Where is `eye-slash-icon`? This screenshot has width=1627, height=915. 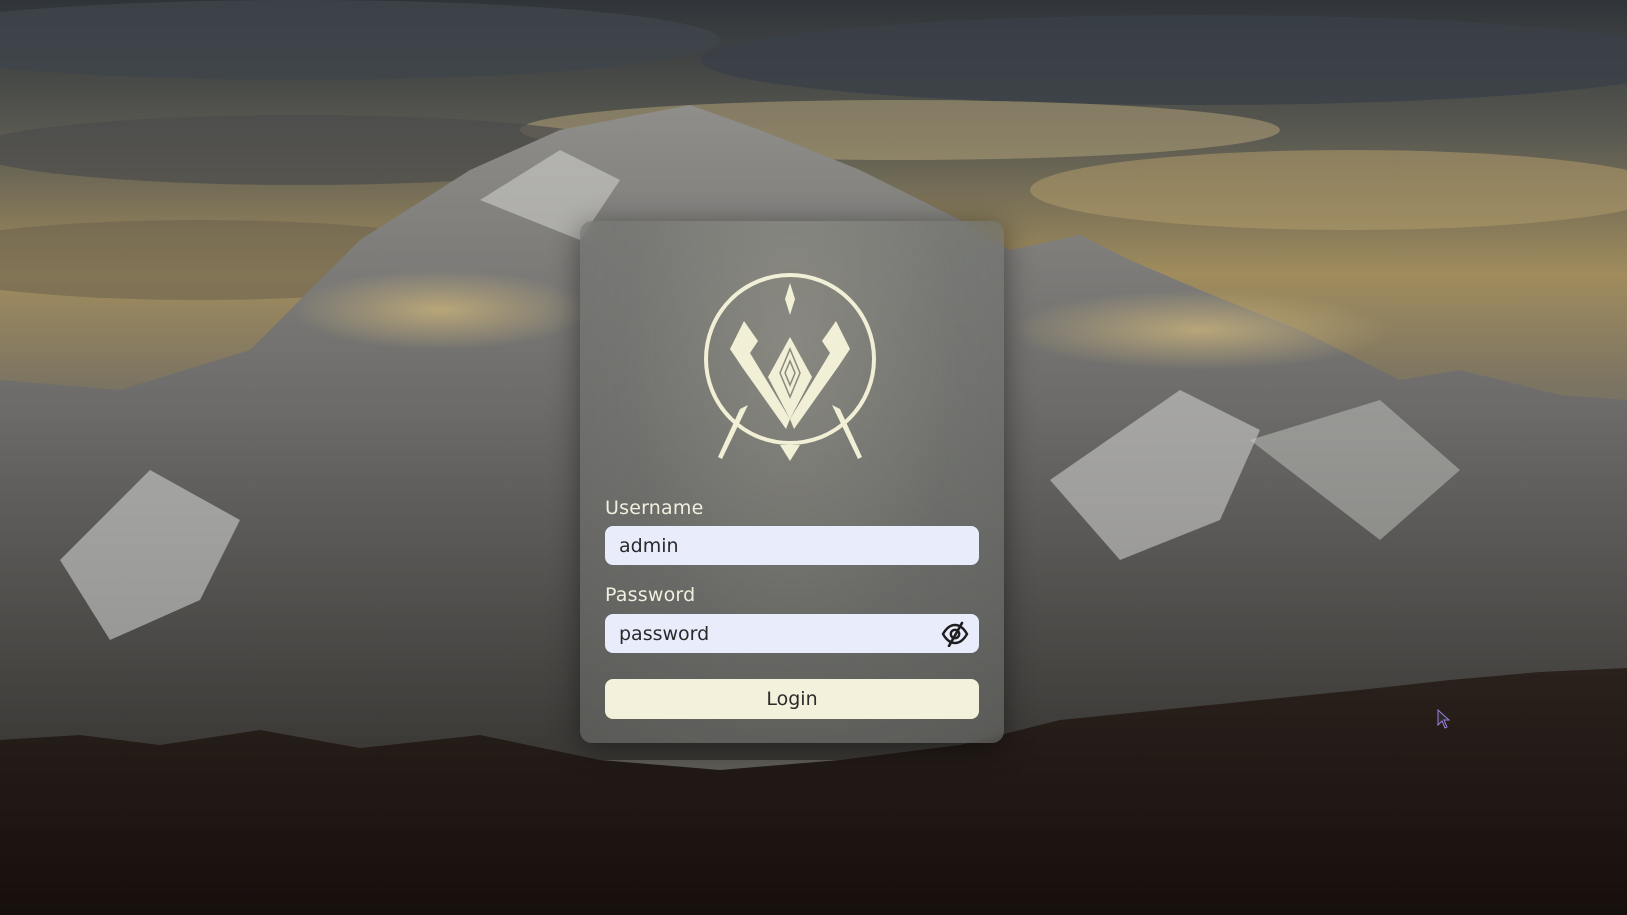
eye-slash-icon is located at coordinates (955, 634).